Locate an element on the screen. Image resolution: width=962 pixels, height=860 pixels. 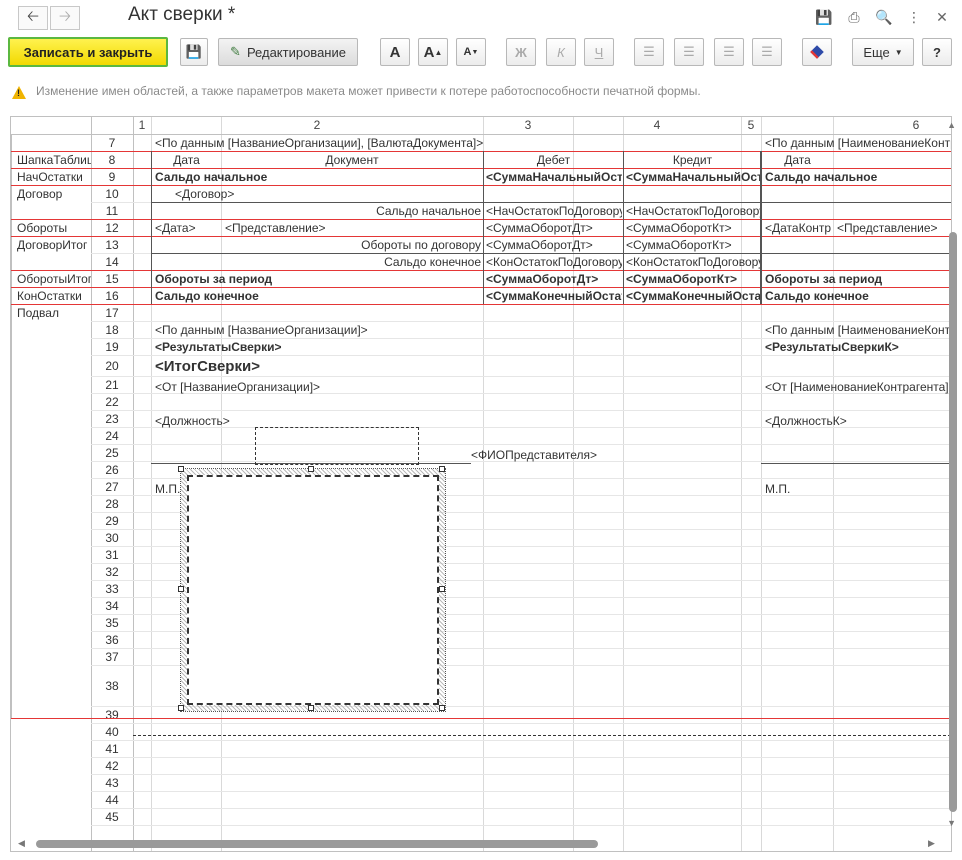
row-number: 18 is located at coordinates (112, 330).